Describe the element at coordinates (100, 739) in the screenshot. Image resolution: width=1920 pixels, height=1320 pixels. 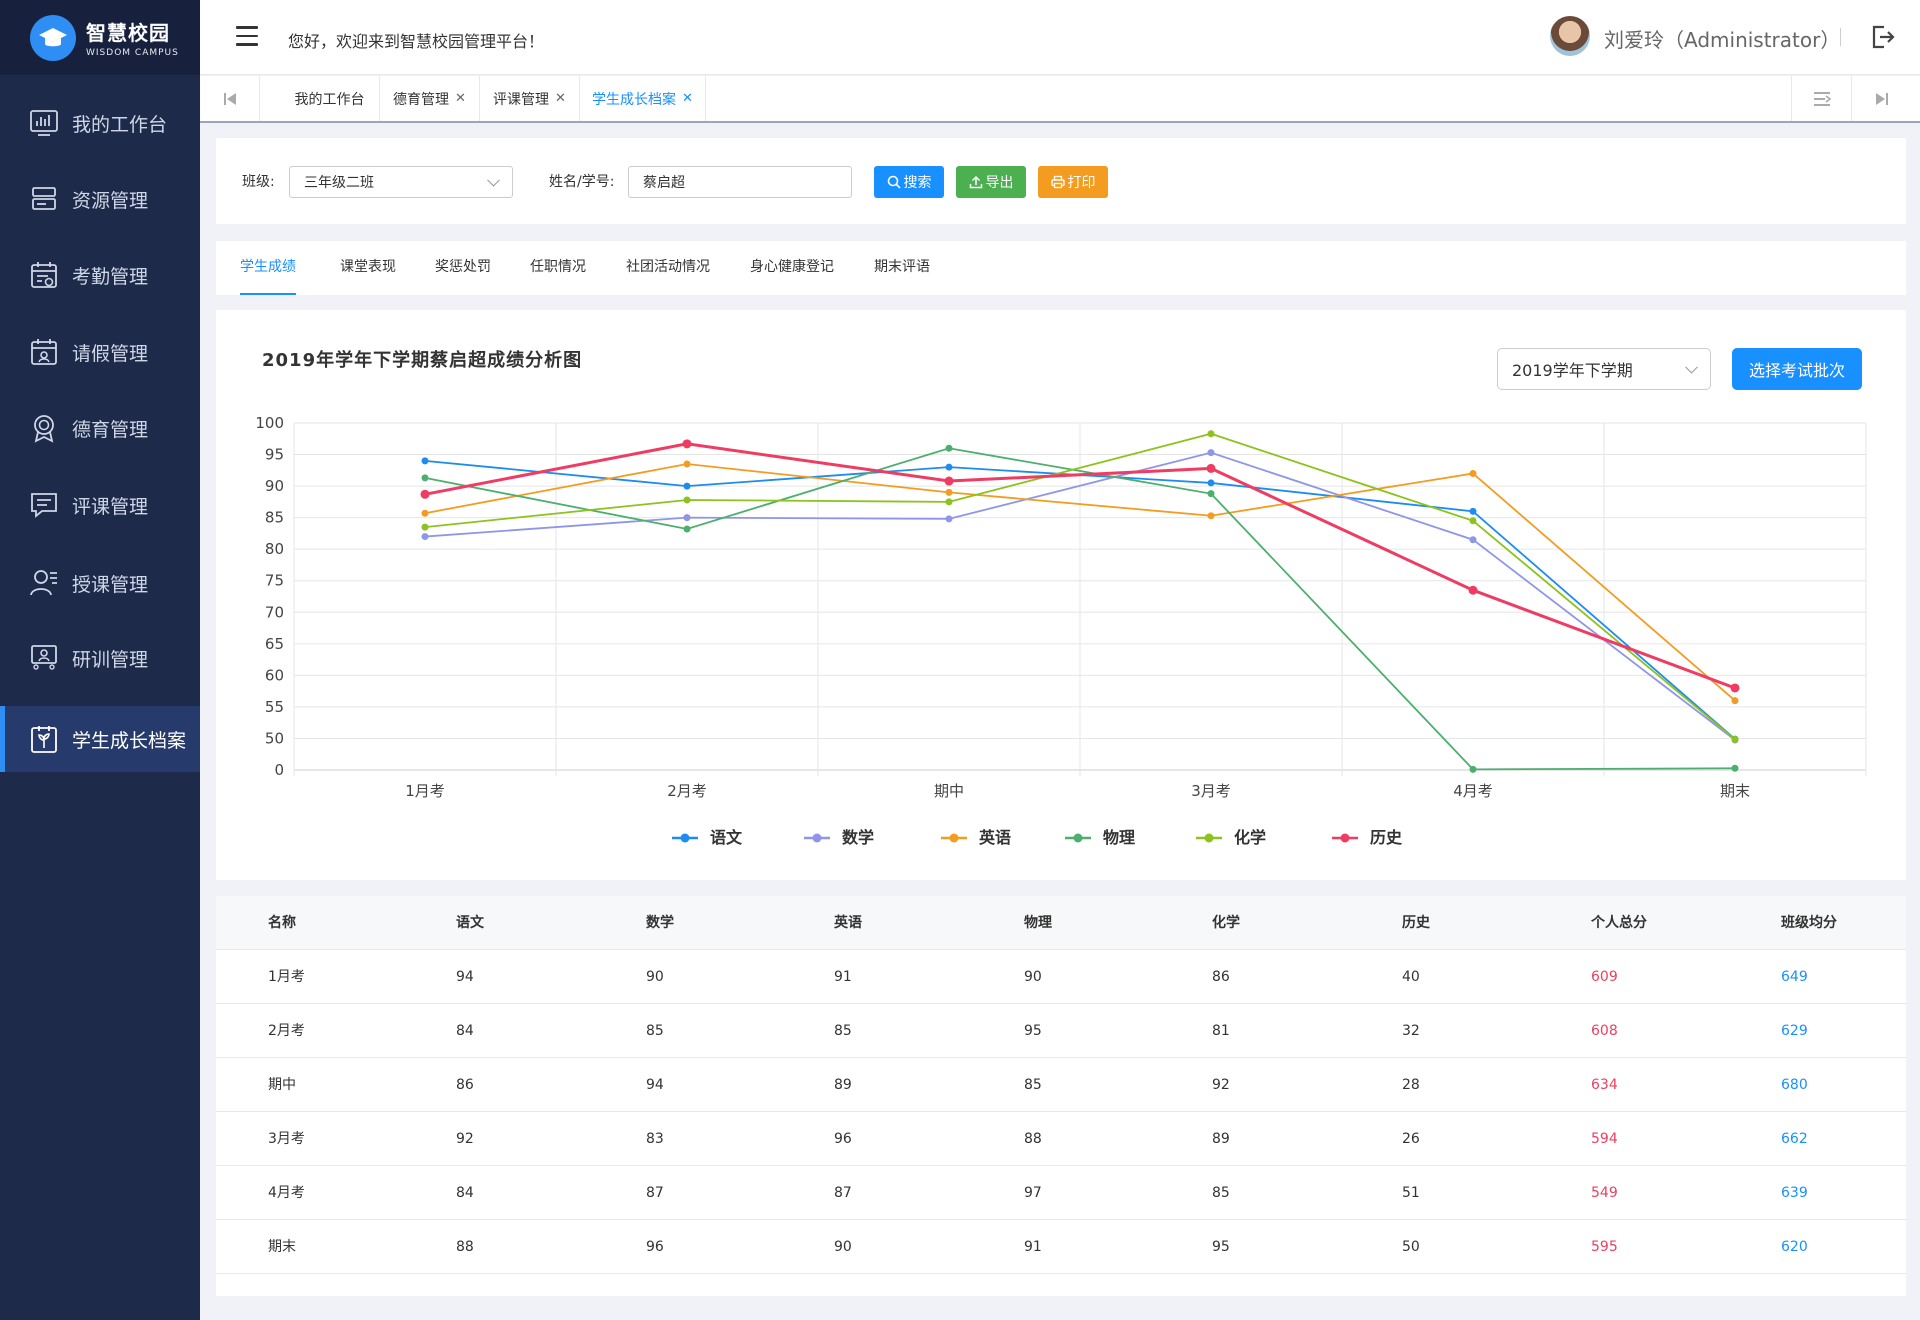
I see `sidebar-item-8: 学生成长档案` at that location.